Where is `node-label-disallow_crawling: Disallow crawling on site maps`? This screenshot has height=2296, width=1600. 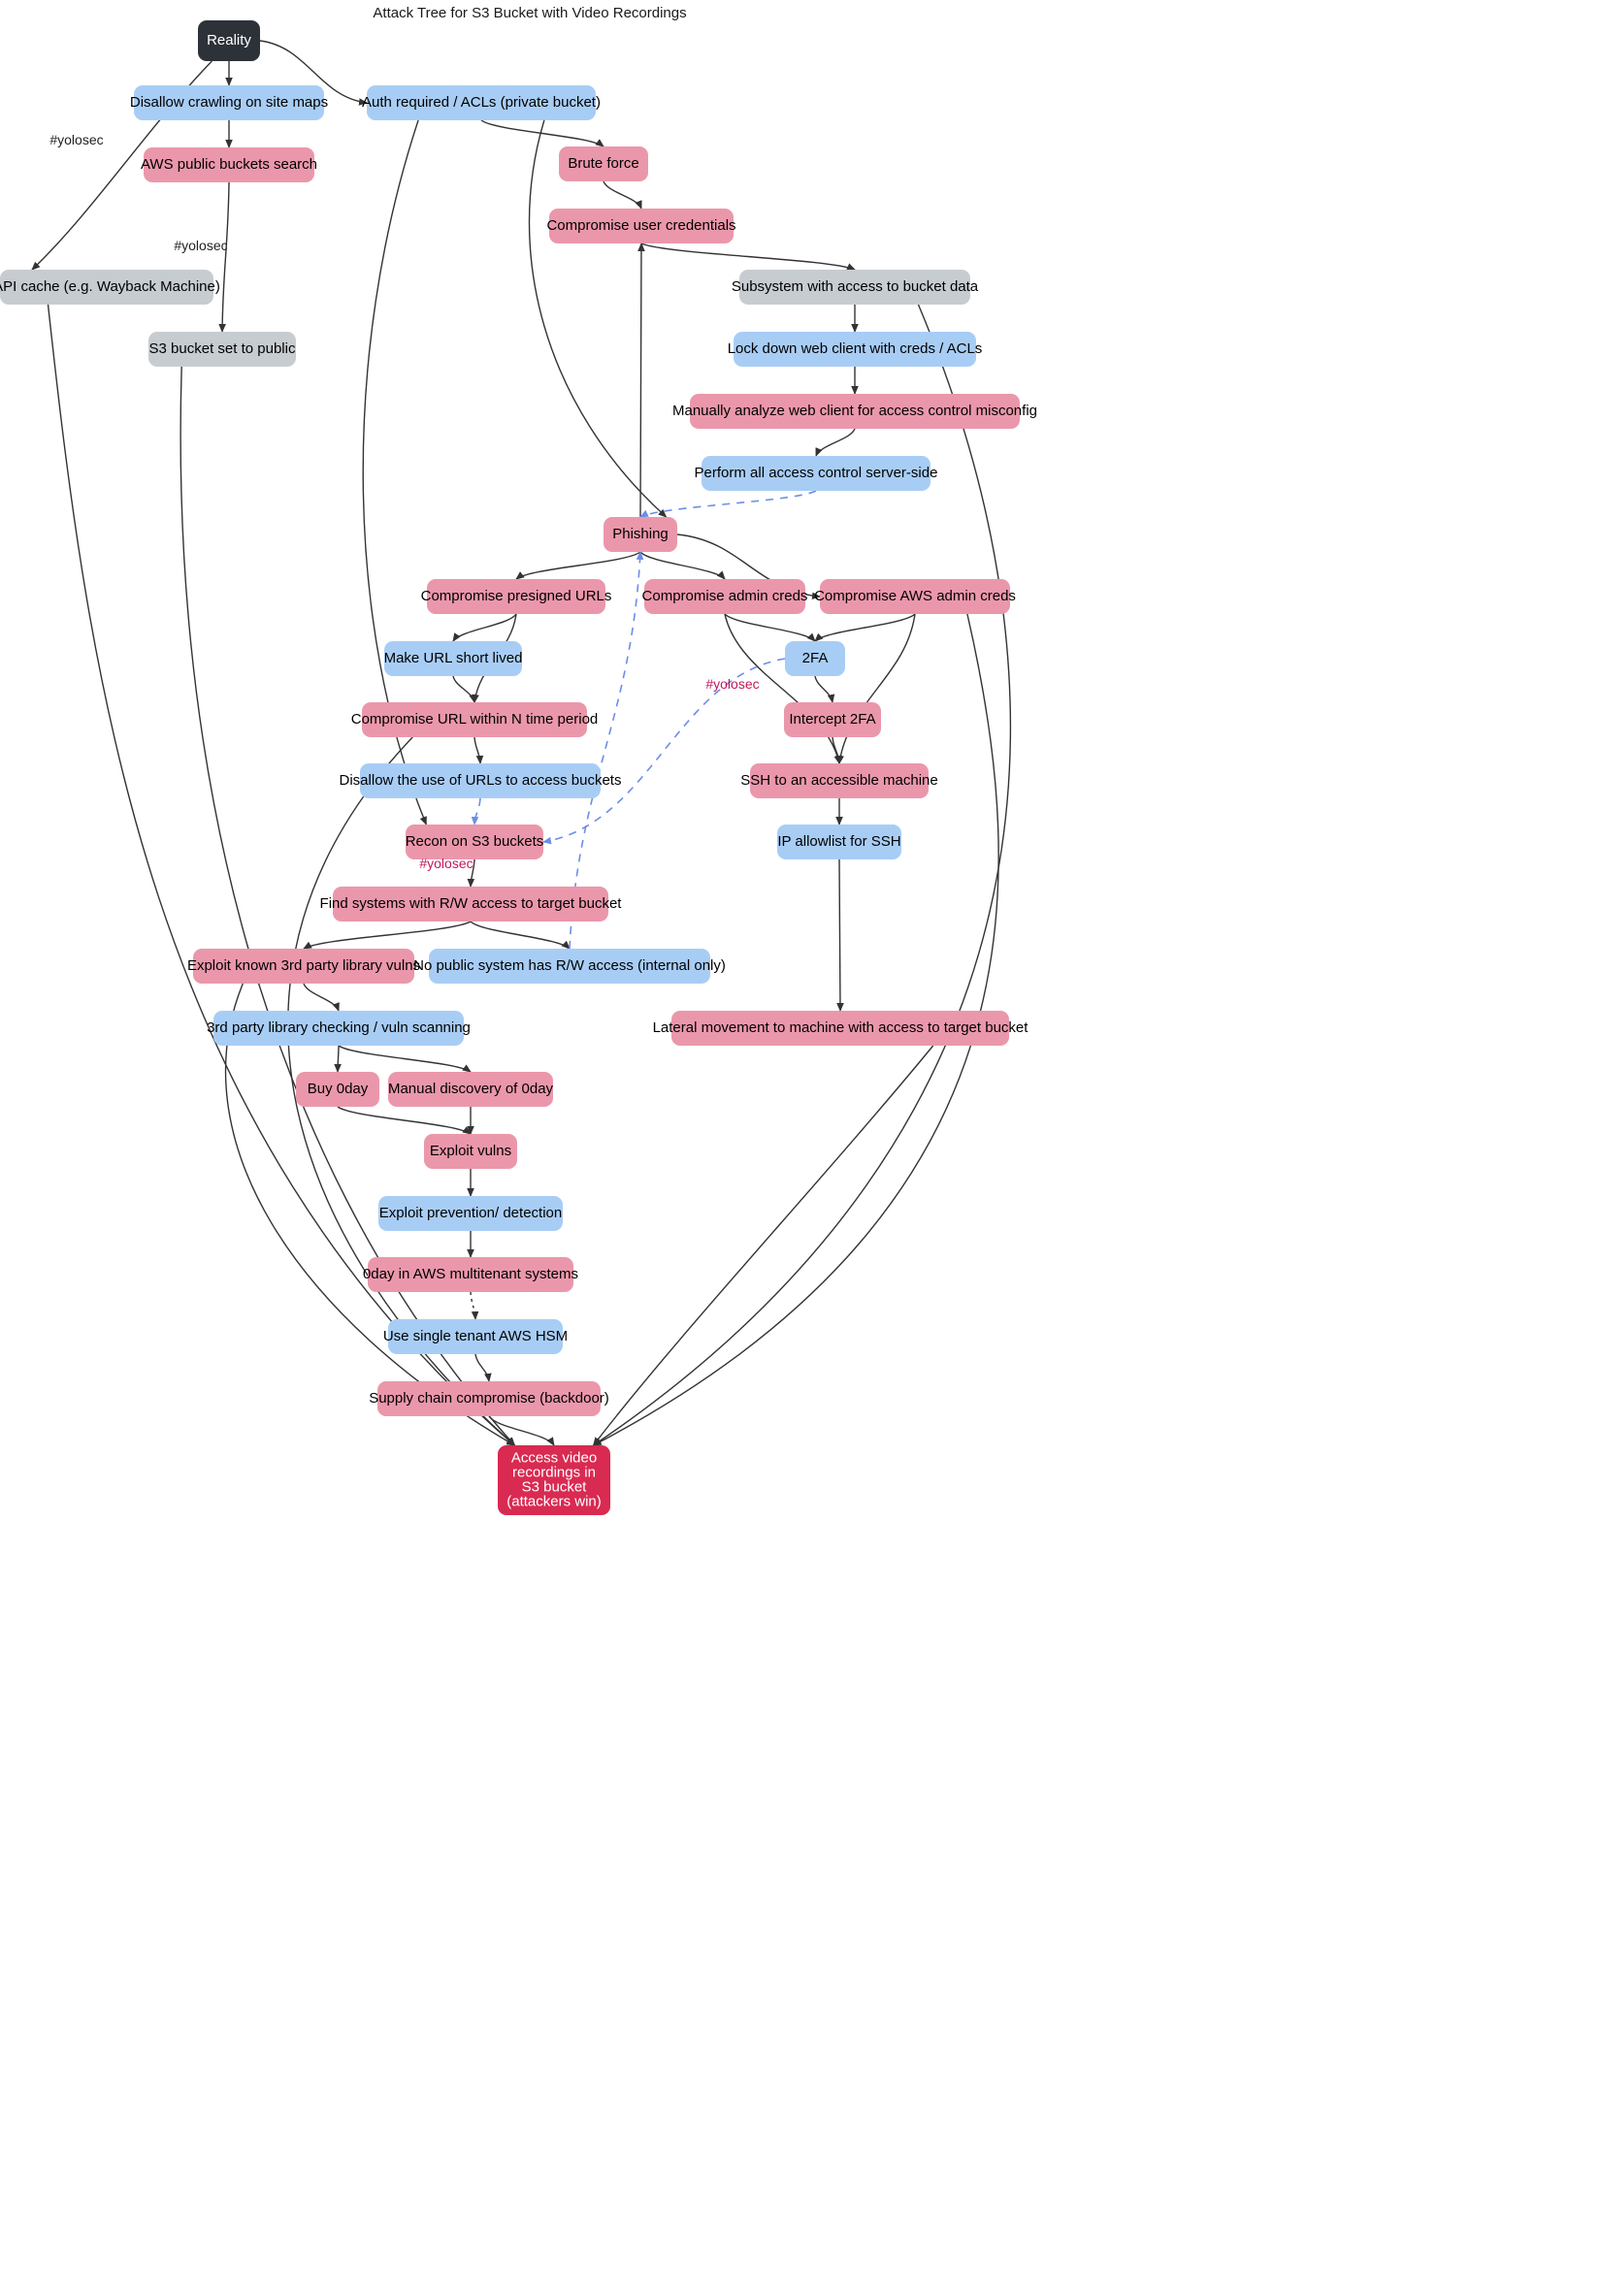 node-label-disallow_crawling: Disallow crawling on site maps is located at coordinates (229, 102).